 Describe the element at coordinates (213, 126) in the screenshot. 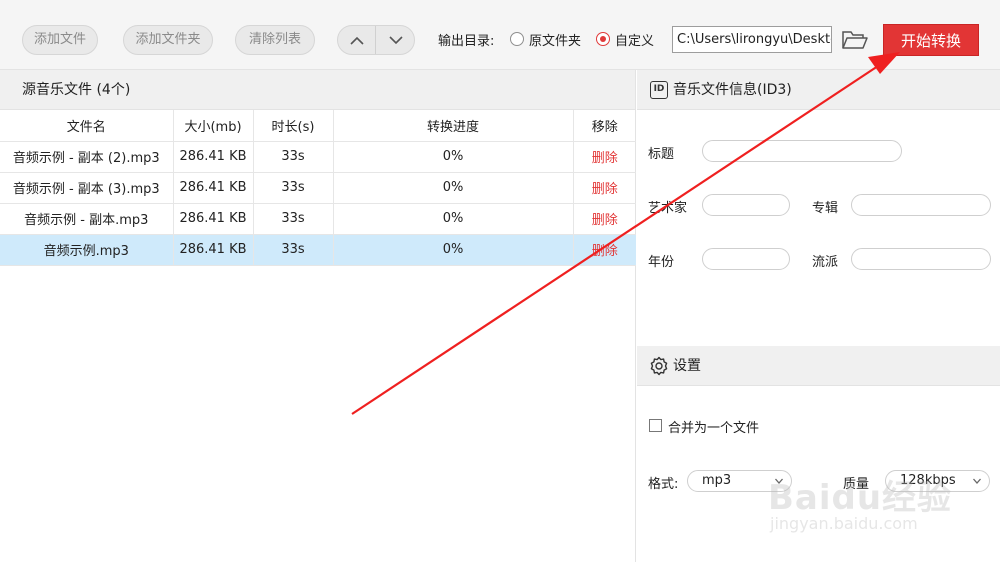

I see `column-header-size: 大小(mb)` at that location.